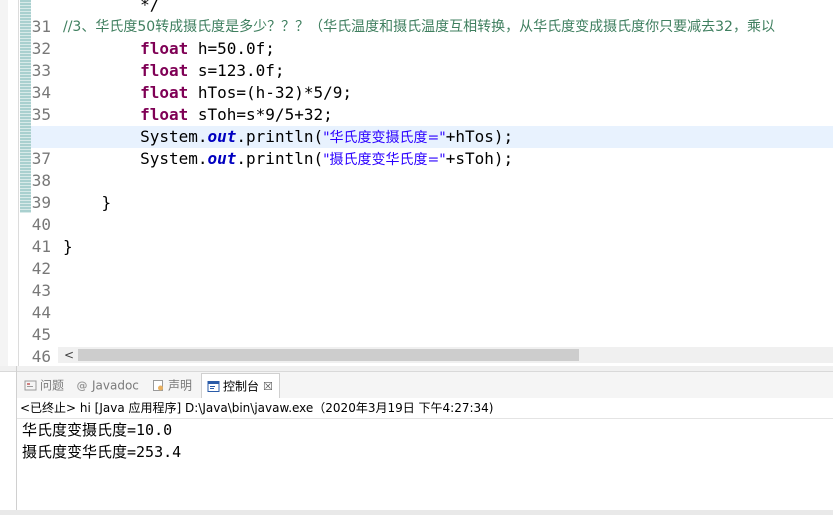 Image resolution: width=833 pixels, height=515 pixels. What do you see at coordinates (432, 301) in the screenshot?
I see `code-line: 44` at bounding box center [432, 301].